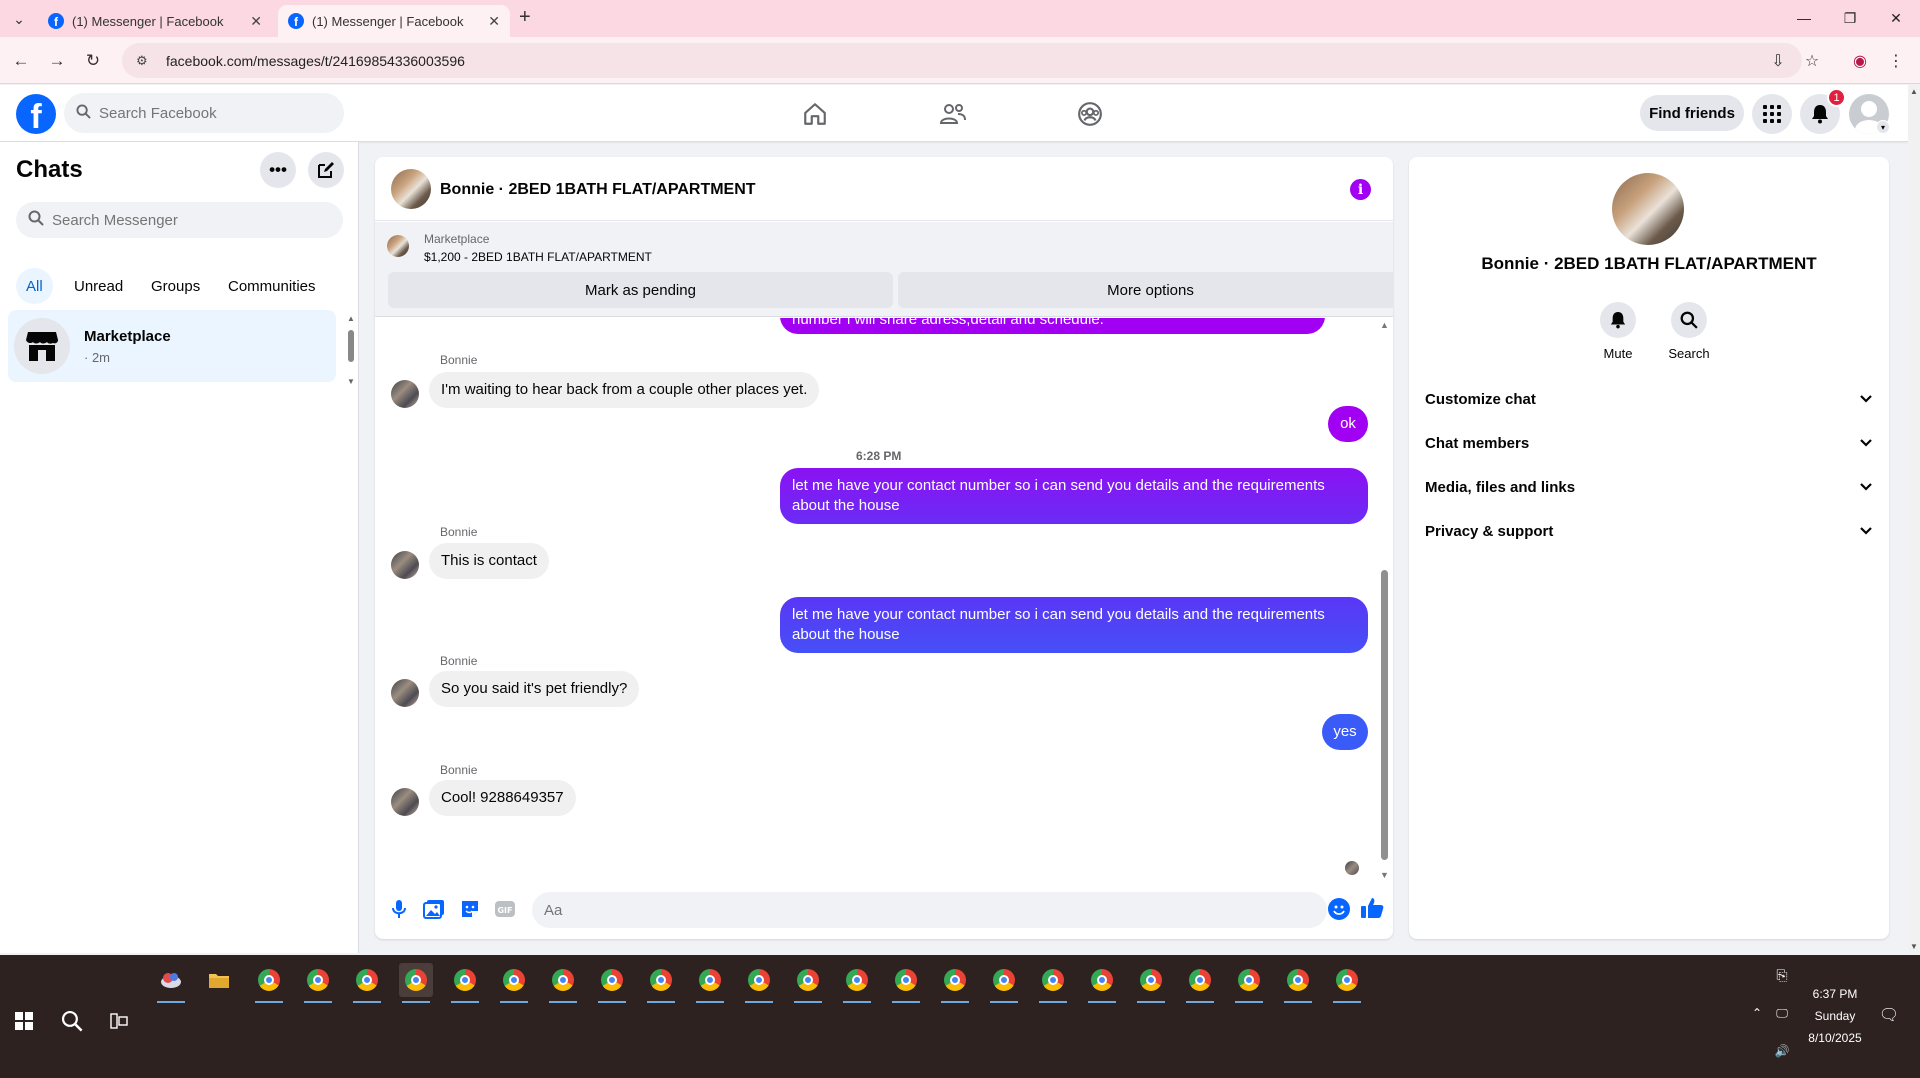 This screenshot has height=1078, width=1920. What do you see at coordinates (219, 980) in the screenshot?
I see `file-explorer-icon` at bounding box center [219, 980].